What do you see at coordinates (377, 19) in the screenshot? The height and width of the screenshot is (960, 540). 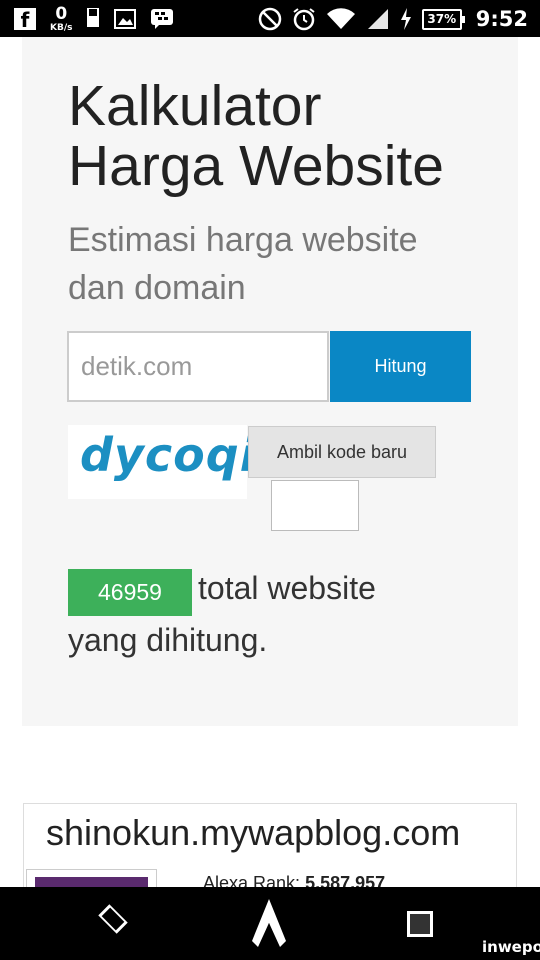 I see `signal-icon` at bounding box center [377, 19].